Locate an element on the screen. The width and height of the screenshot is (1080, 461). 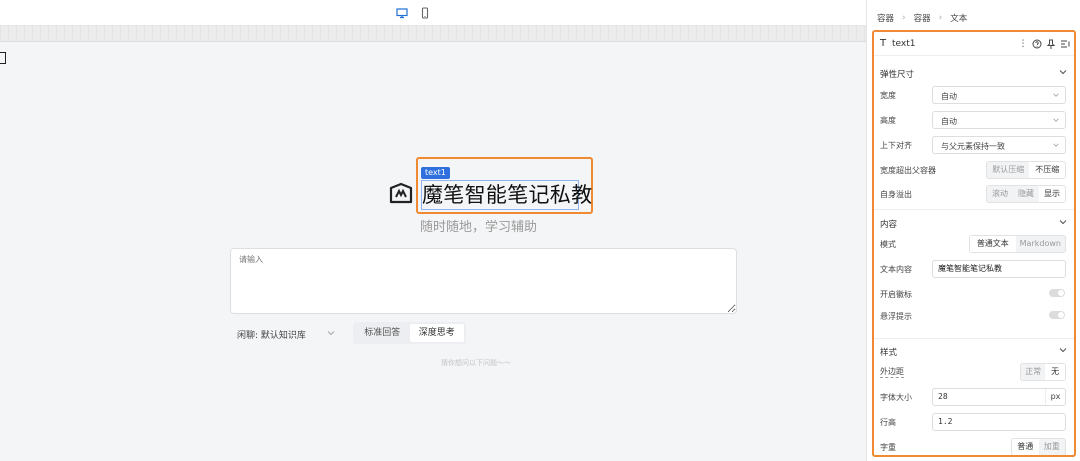
tooltip-label: 悬浮提示 is located at coordinates (896, 316).